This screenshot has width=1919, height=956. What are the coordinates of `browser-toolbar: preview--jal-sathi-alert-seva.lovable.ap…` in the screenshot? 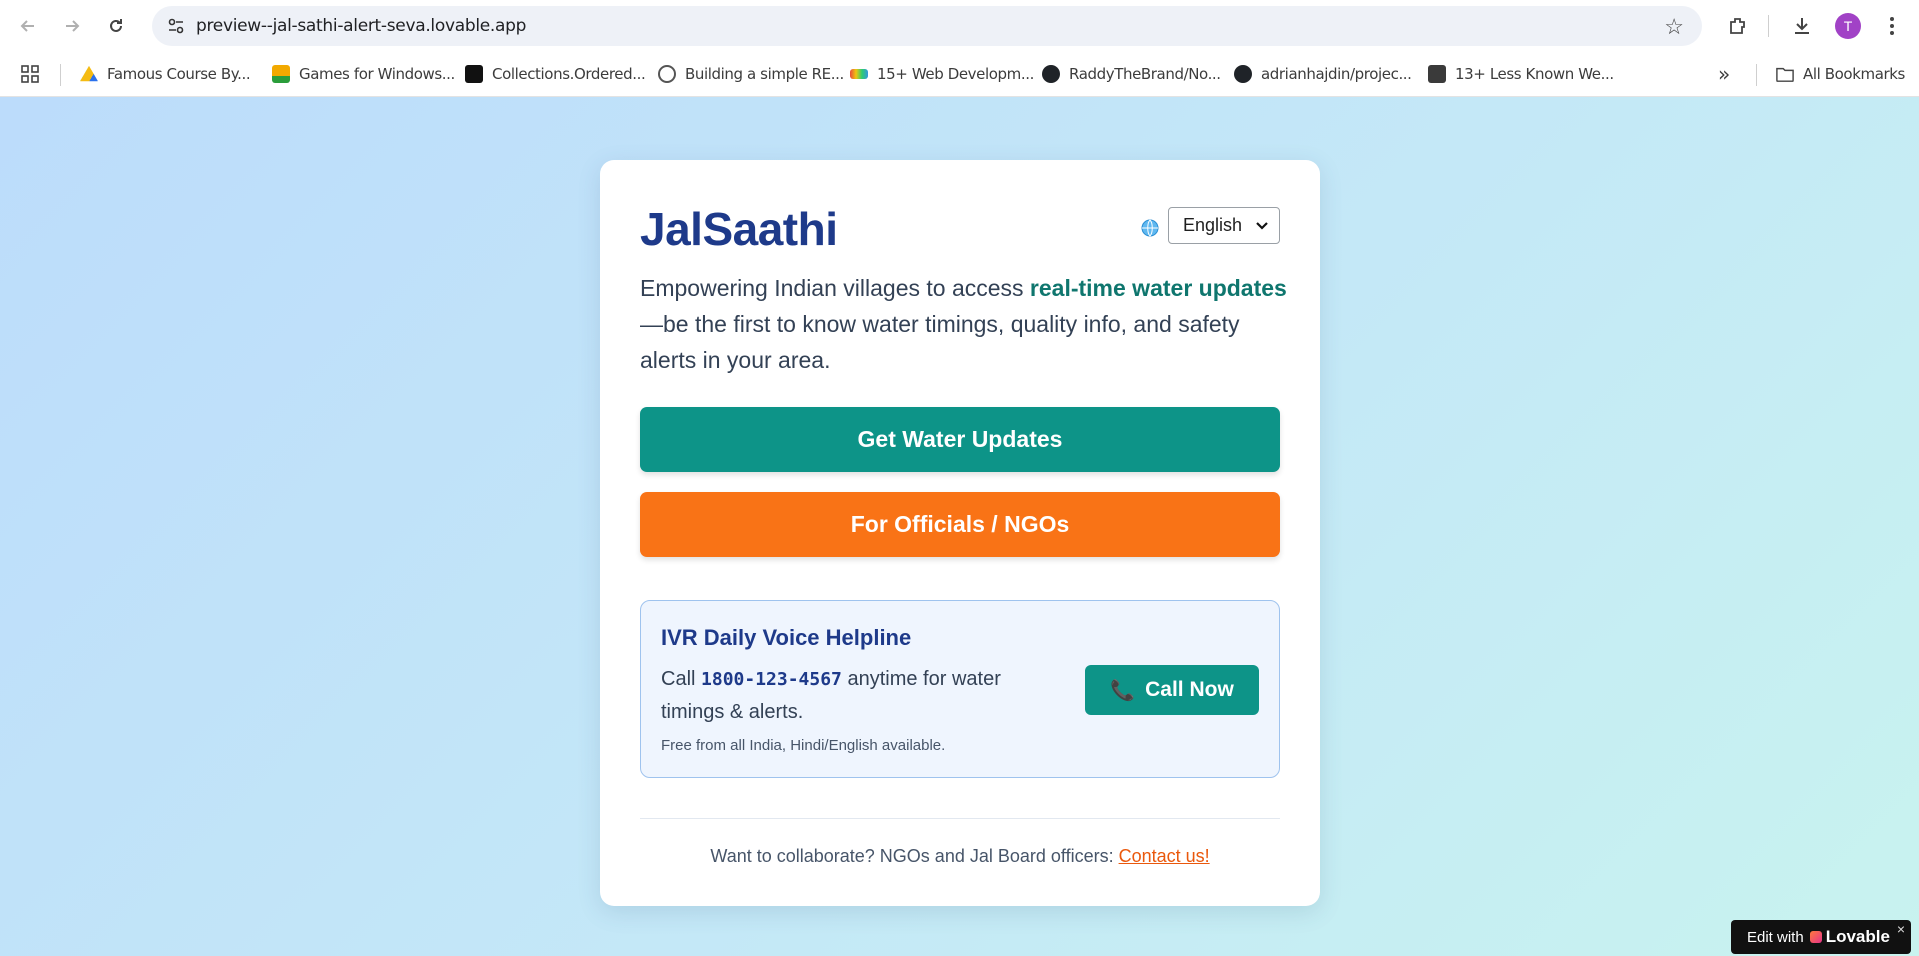 It's located at (959, 26).